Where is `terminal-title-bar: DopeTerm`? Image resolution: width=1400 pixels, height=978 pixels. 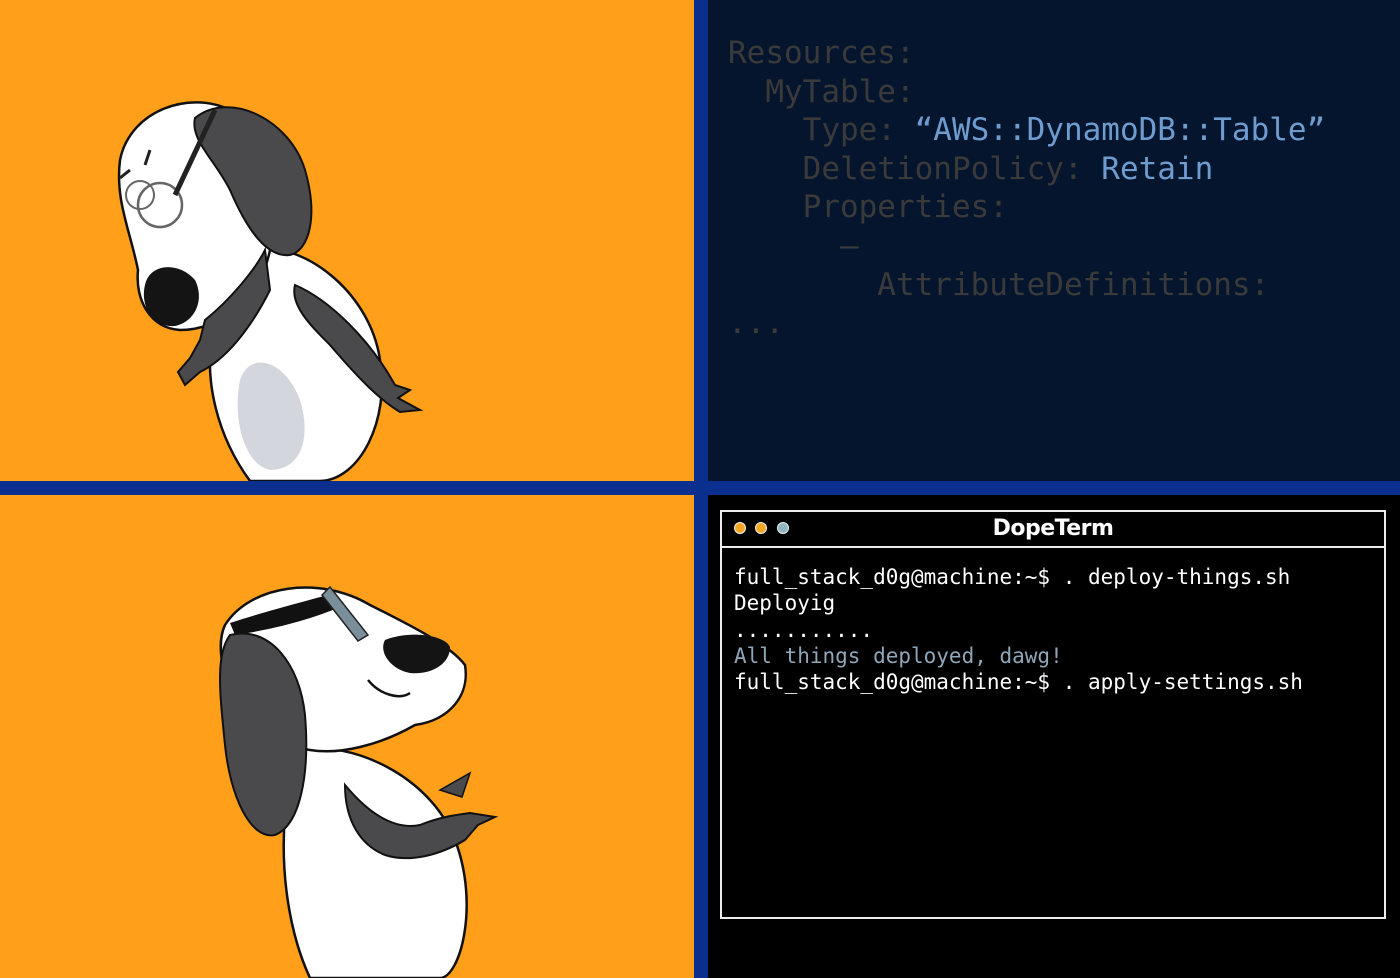 terminal-title-bar: DopeTerm is located at coordinates (1053, 530).